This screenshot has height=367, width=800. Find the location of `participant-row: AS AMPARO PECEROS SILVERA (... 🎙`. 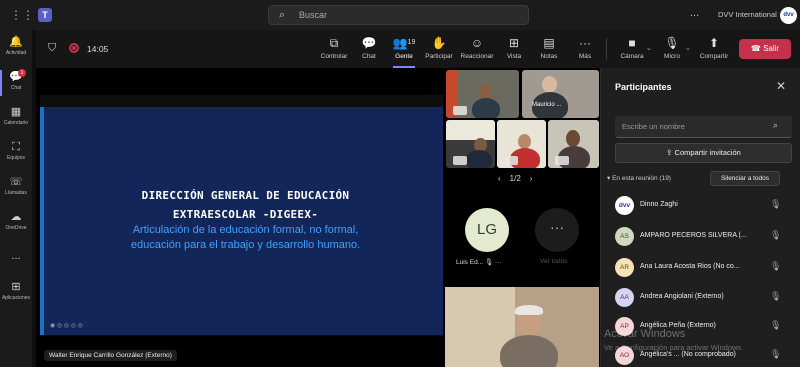

participant-row: AS AMPARO PECEROS SILVERA (... 🎙 is located at coordinates (706, 237).